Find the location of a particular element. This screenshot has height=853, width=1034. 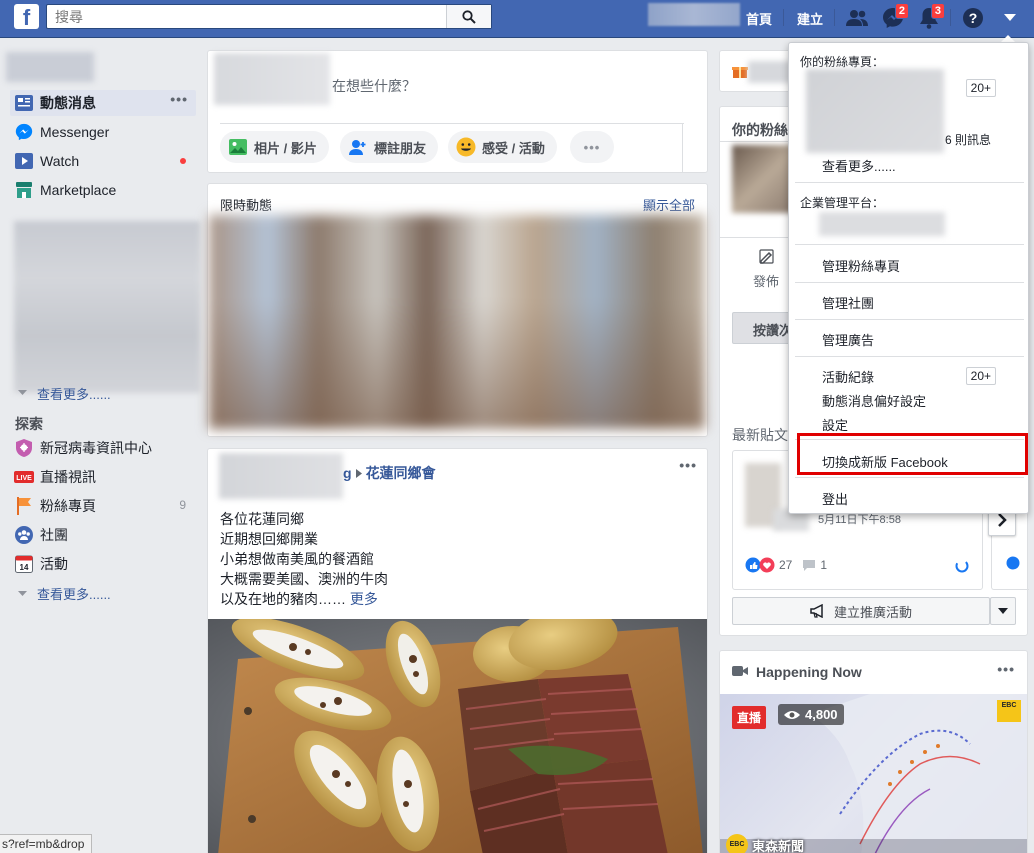

business-account-redacted is located at coordinates (882, 224).